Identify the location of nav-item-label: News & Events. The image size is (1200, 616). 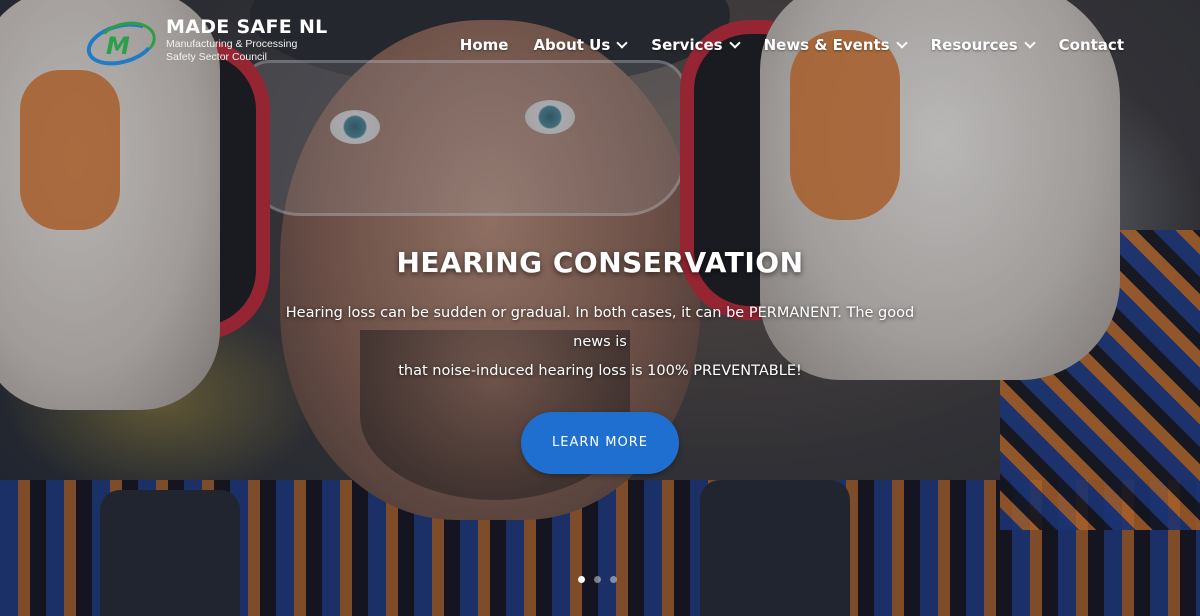
(826, 45).